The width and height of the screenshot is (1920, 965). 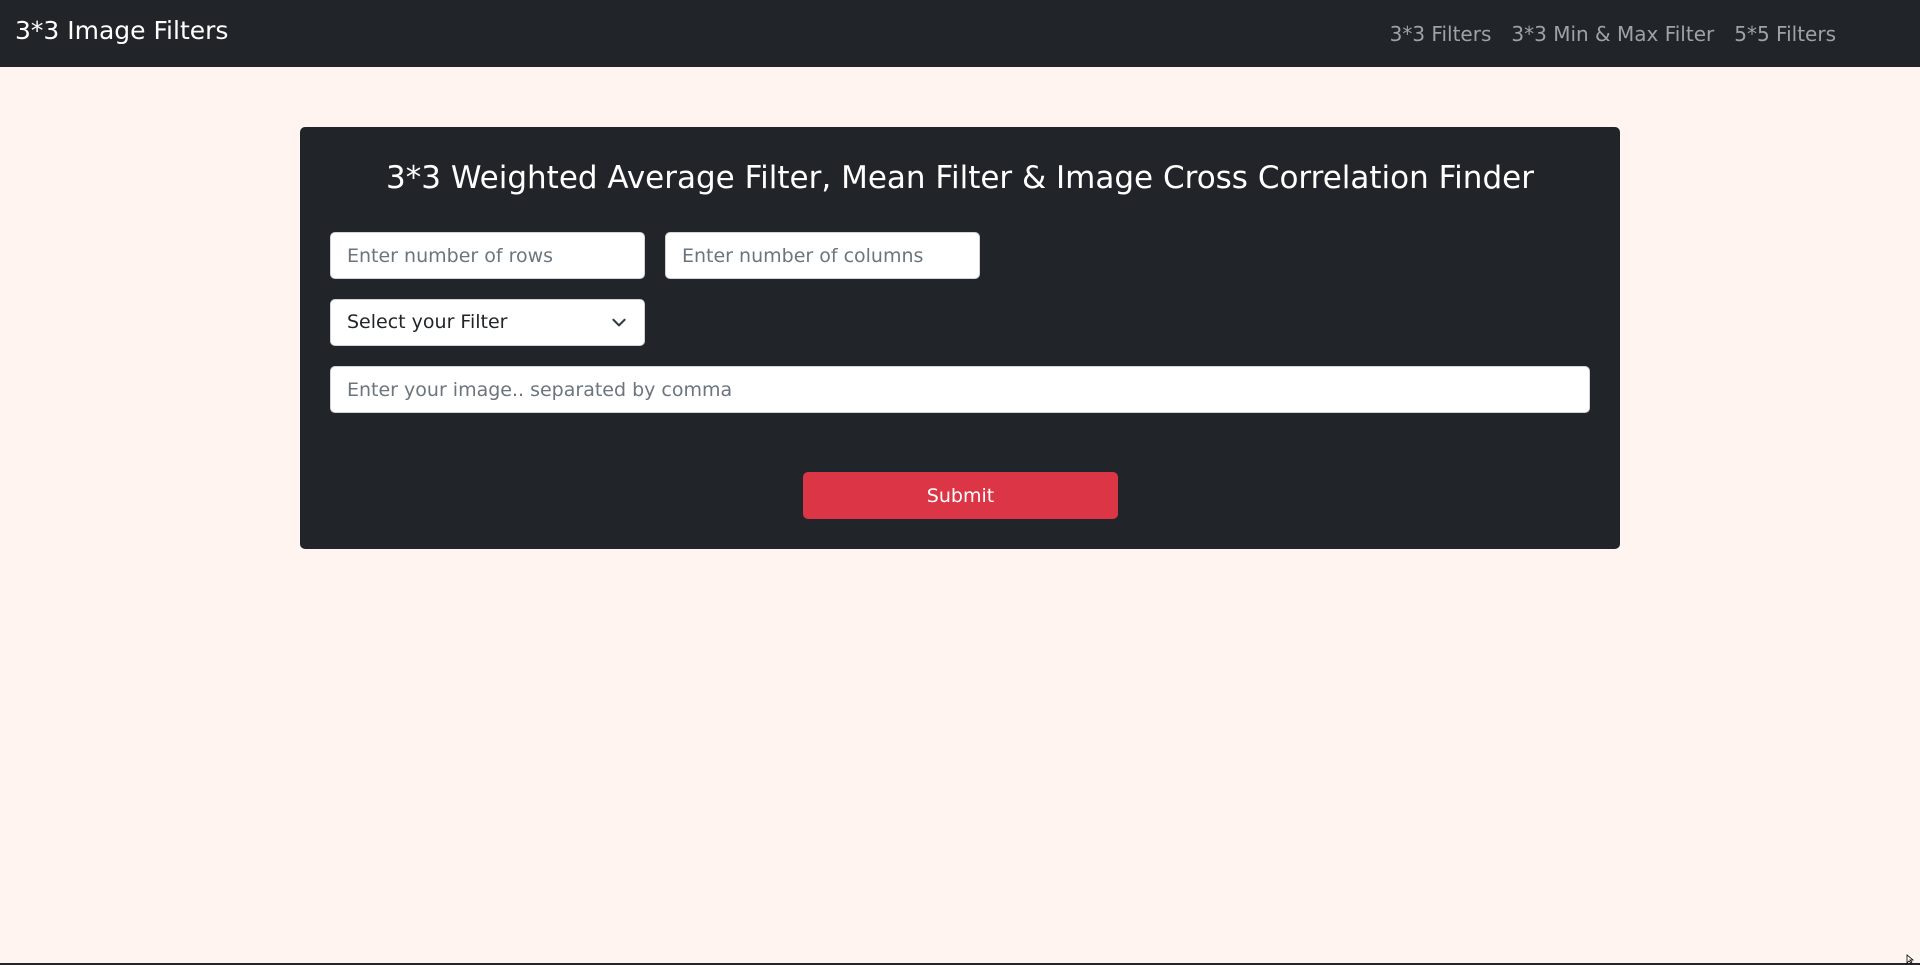 What do you see at coordinates (427, 322) in the screenshot?
I see `filter-select-value: Select your Filter` at bounding box center [427, 322].